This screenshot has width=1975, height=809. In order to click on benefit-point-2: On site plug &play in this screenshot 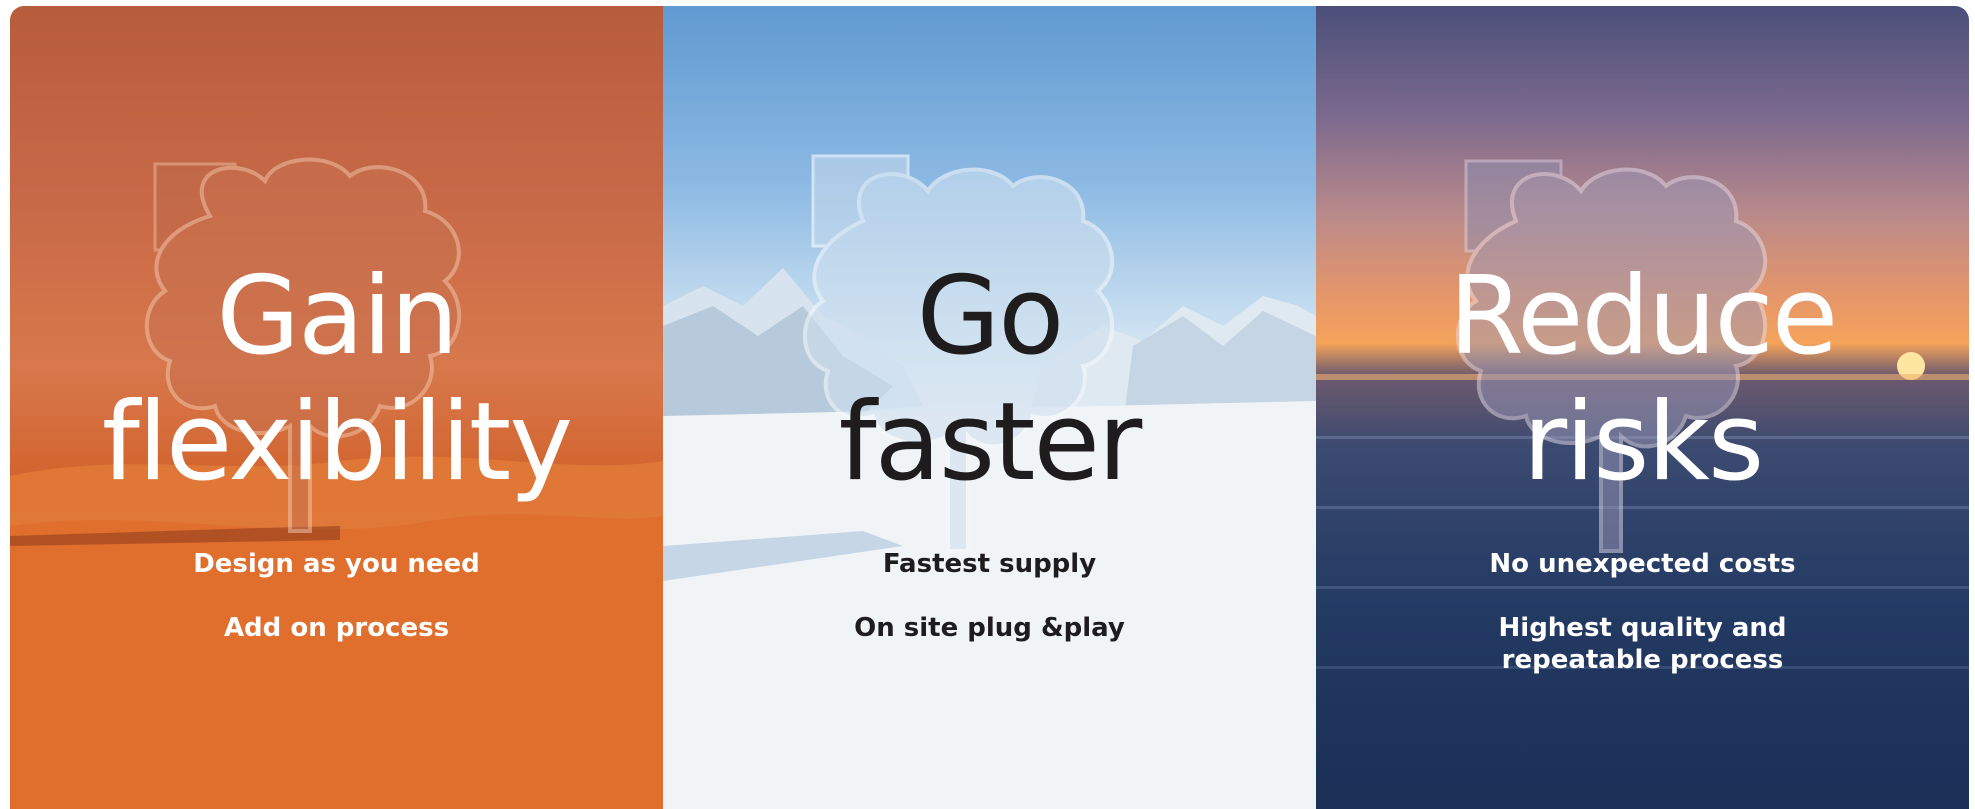, I will do `click(989, 628)`.